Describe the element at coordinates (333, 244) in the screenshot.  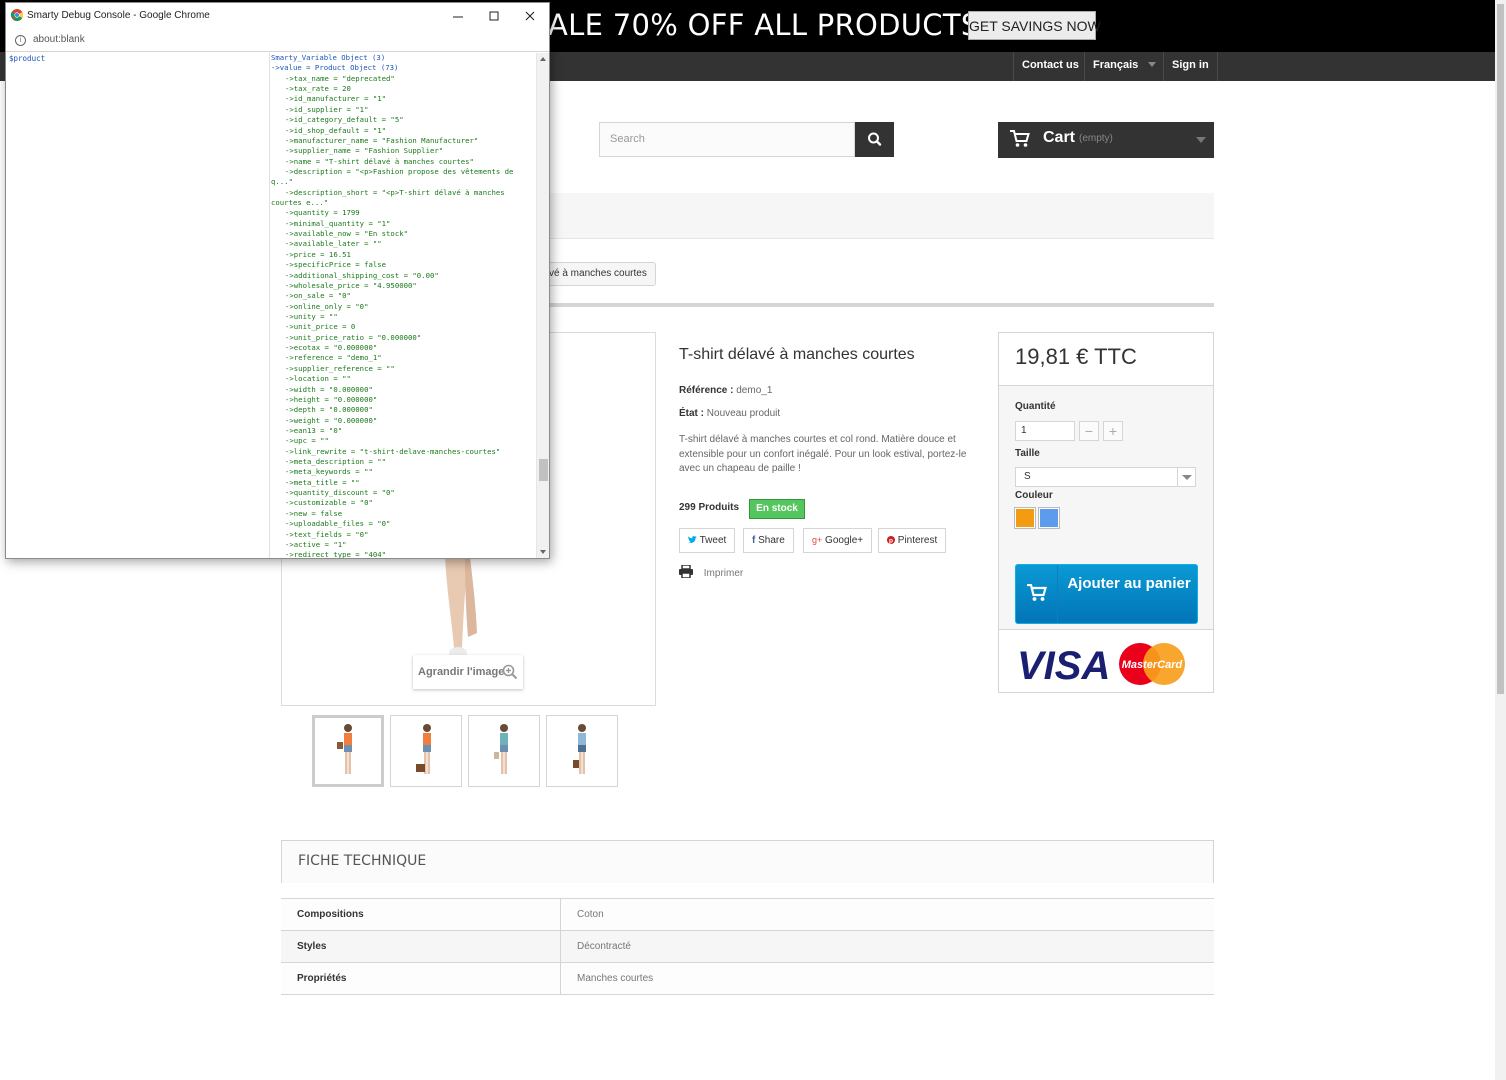
I see `debug-line: ->available_later = ""` at that location.